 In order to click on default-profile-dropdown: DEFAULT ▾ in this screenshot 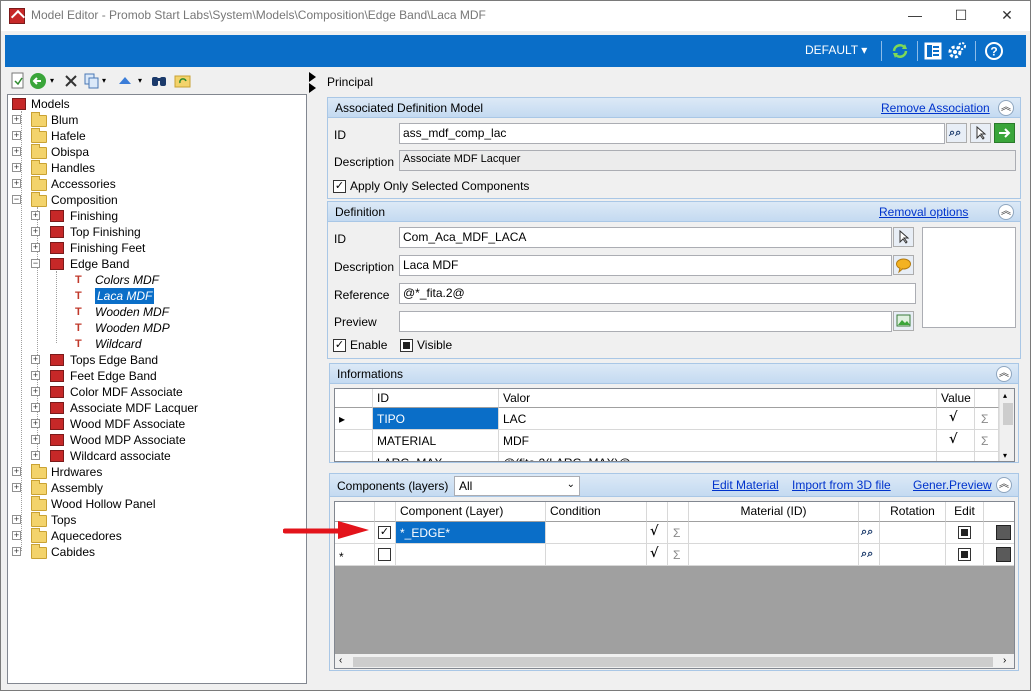, I will do `click(836, 50)`.